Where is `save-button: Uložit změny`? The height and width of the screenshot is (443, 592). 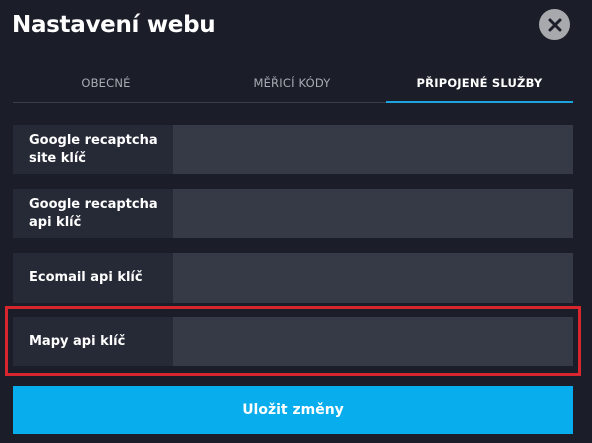 save-button: Uložit změny is located at coordinates (293, 410).